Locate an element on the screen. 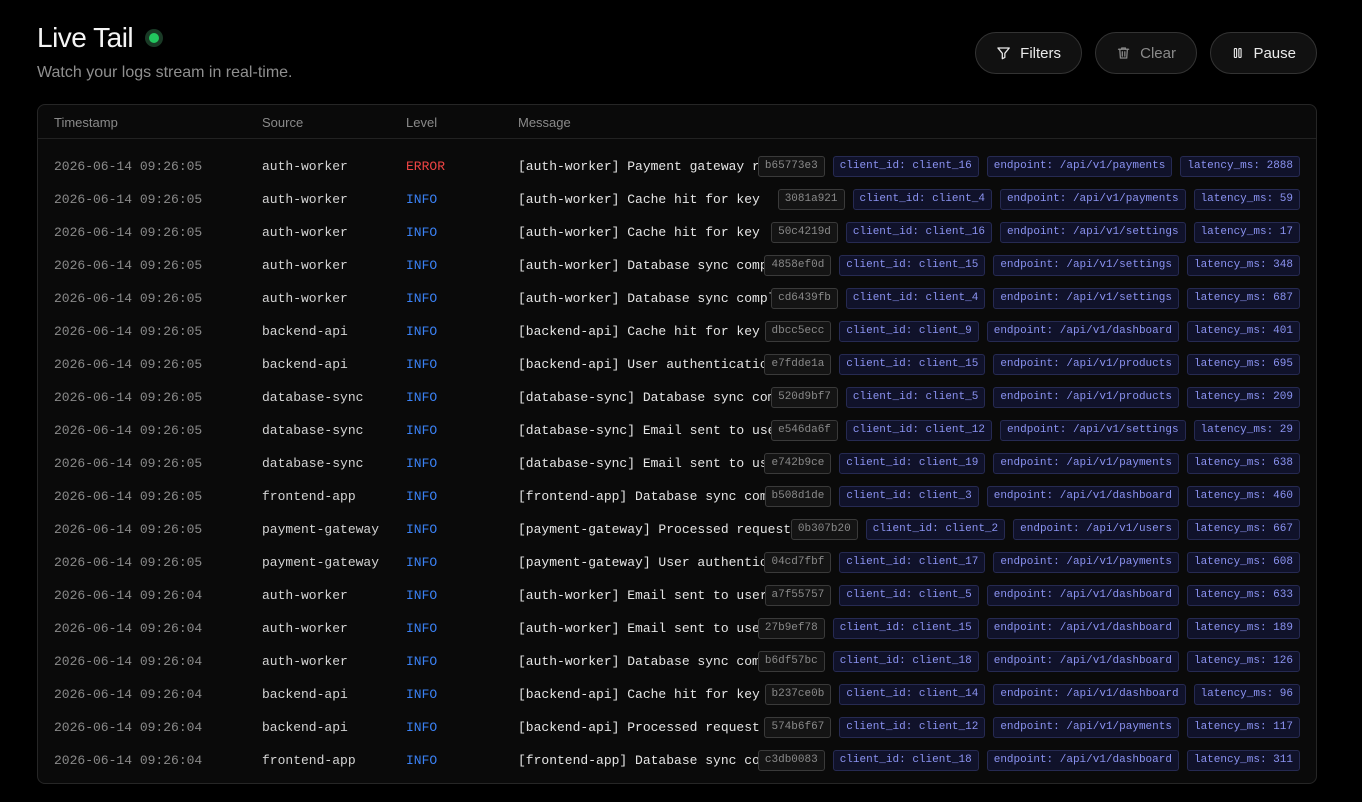 This screenshot has height=802, width=1362. latency-tag: latency_ms: 695 is located at coordinates (1243, 364).